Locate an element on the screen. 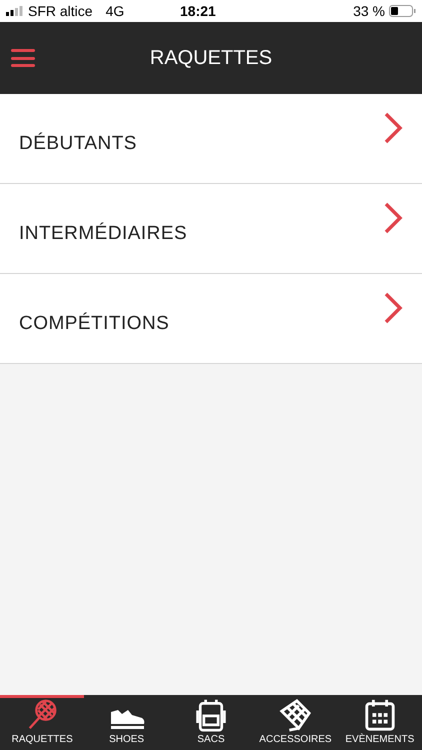 The image size is (422, 750). carrier-name: SFR altice is located at coordinates (60, 11).